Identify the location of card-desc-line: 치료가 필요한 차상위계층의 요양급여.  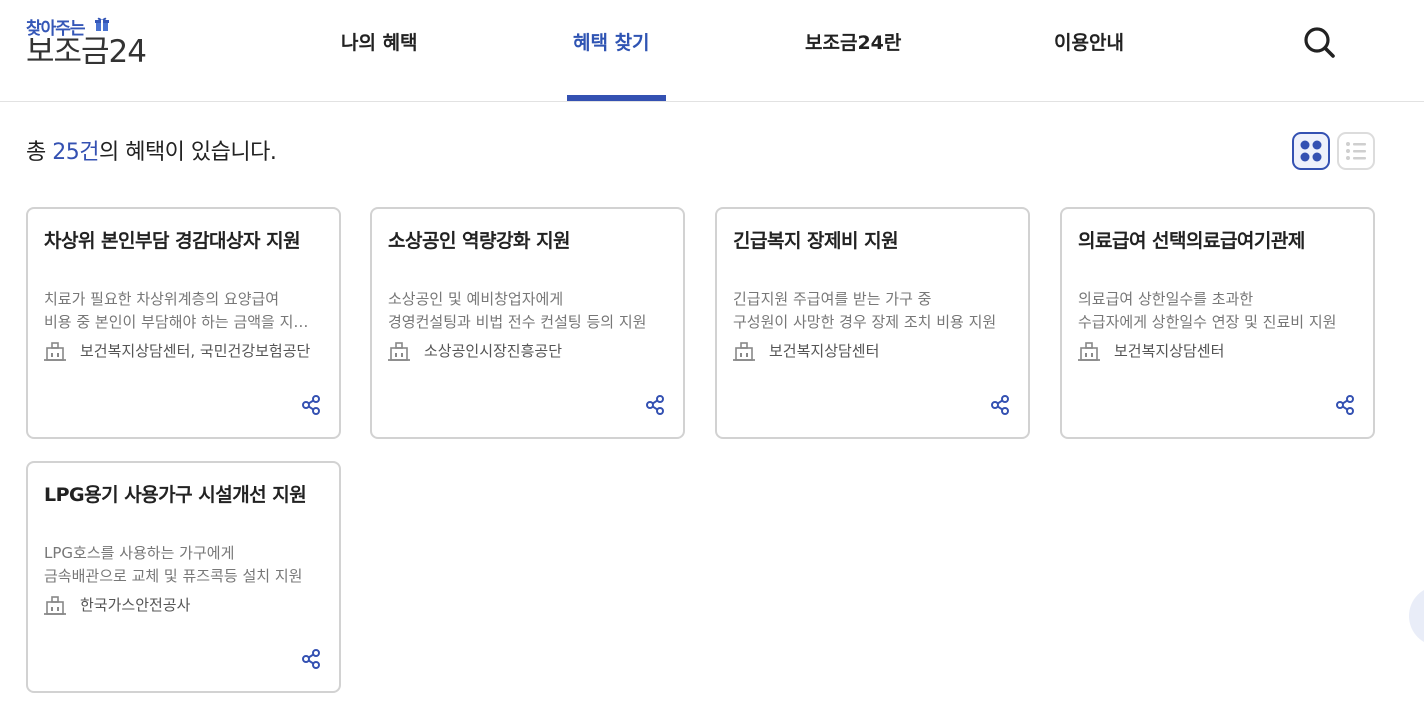
(162, 299).